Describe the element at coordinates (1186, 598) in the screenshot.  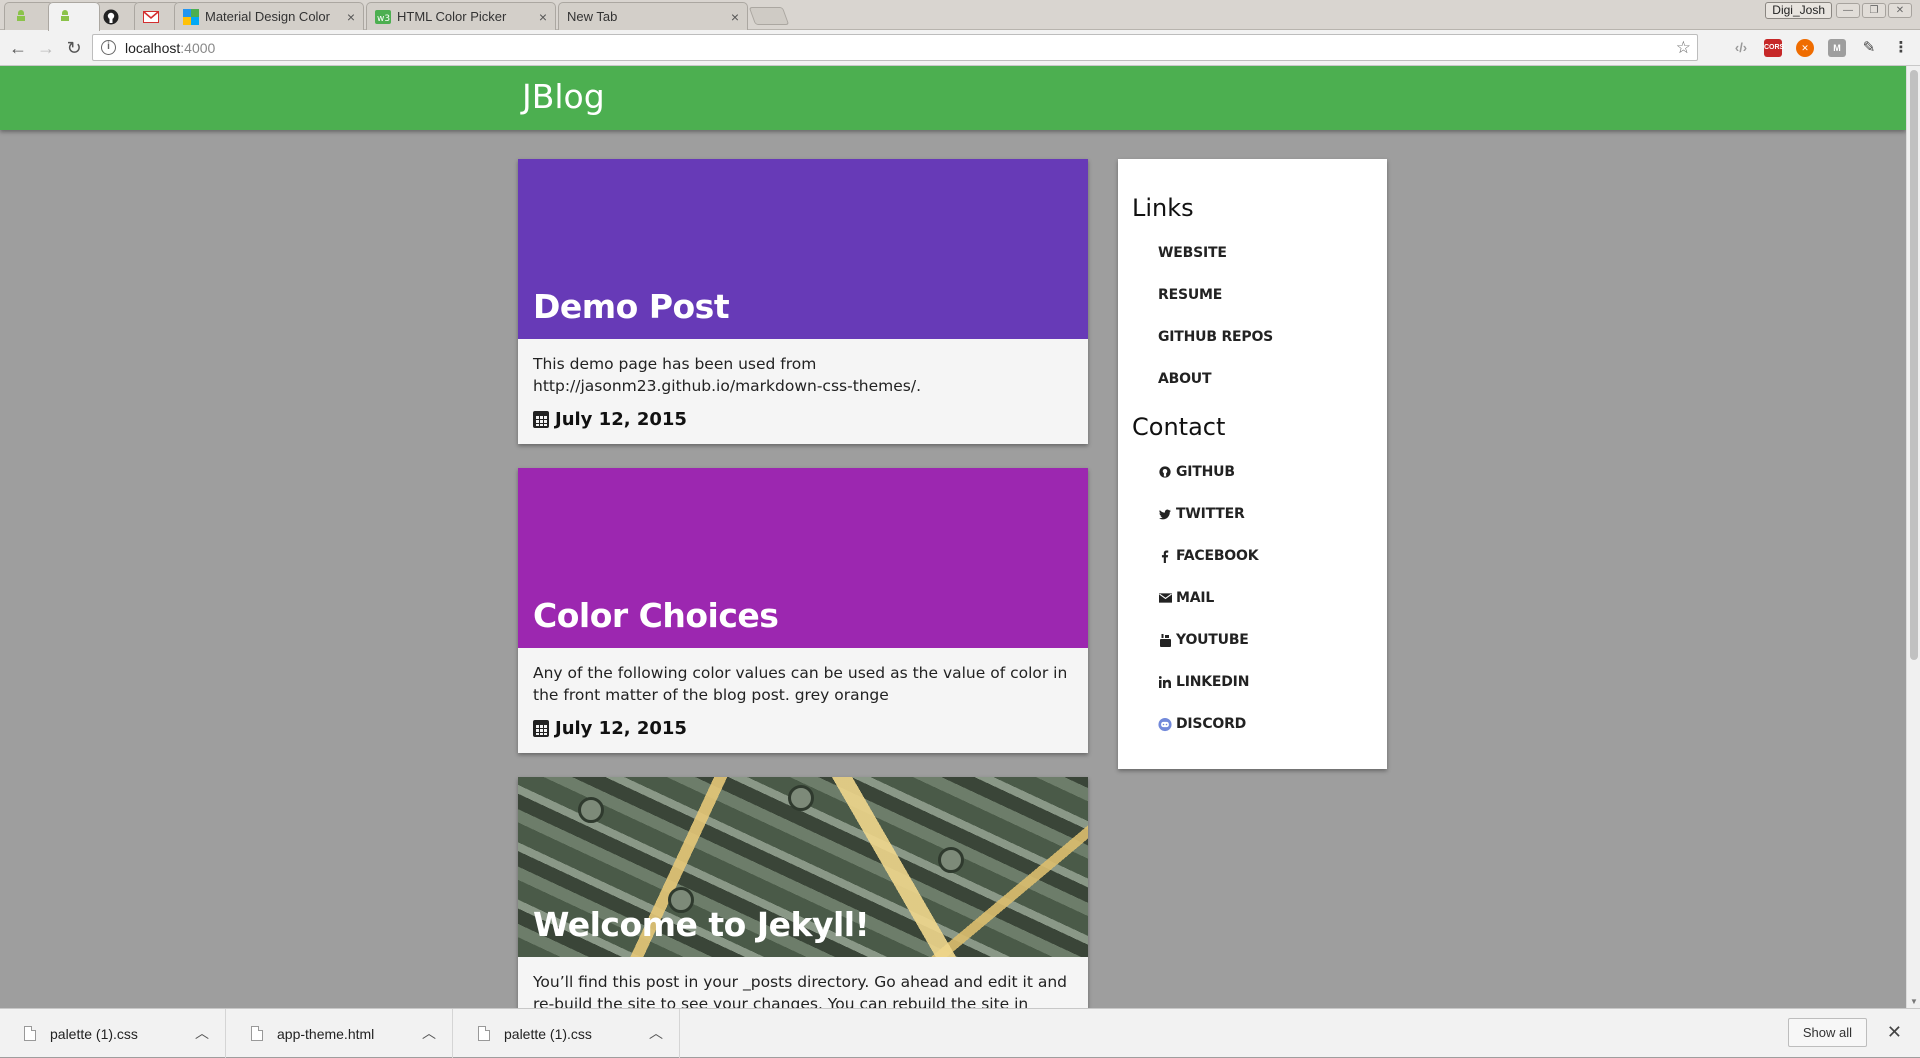
I see `contact-link-mail: Mail` at that location.